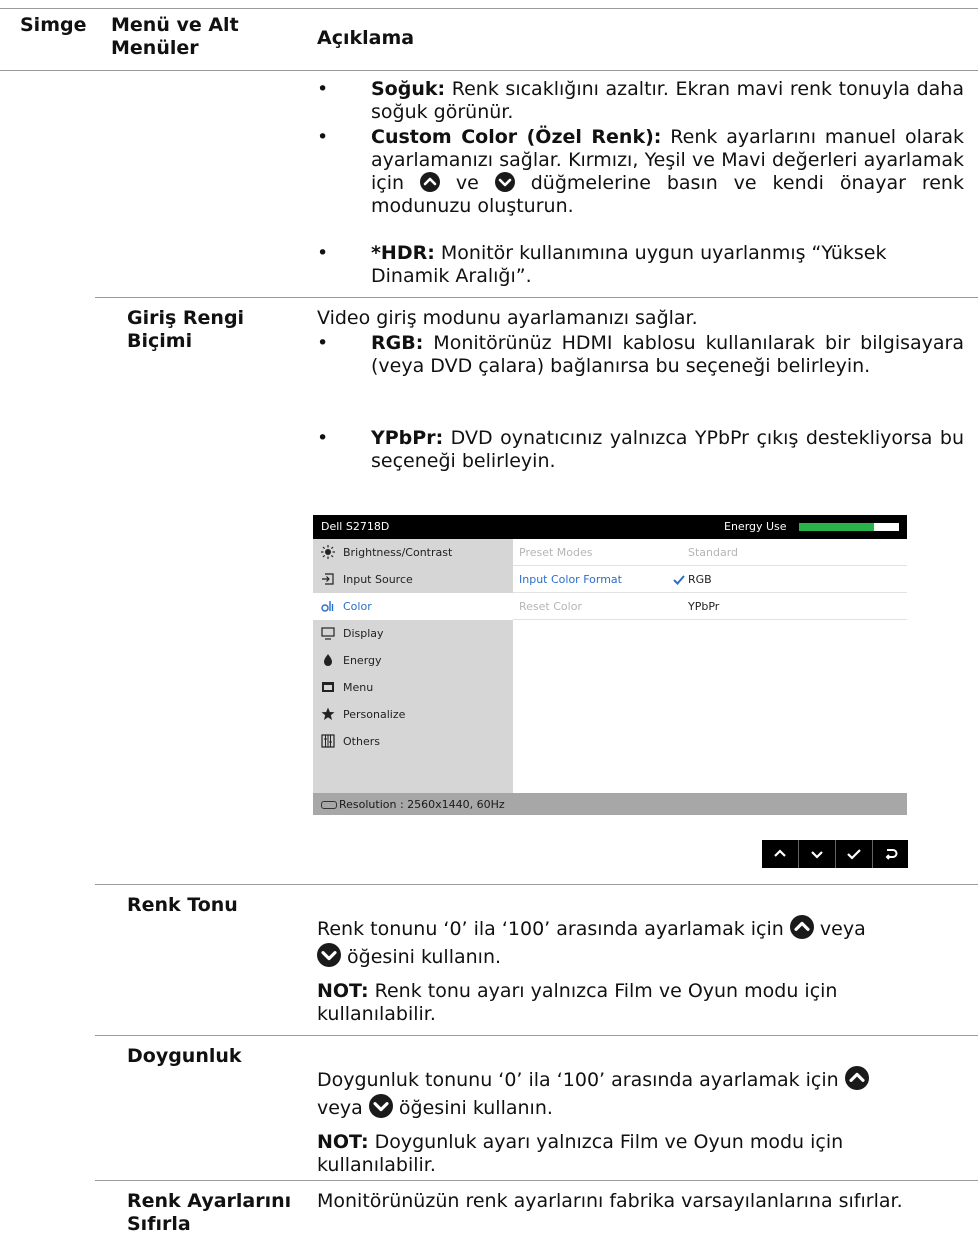  I want to click on menu-item-display: Display, so click(413, 633).